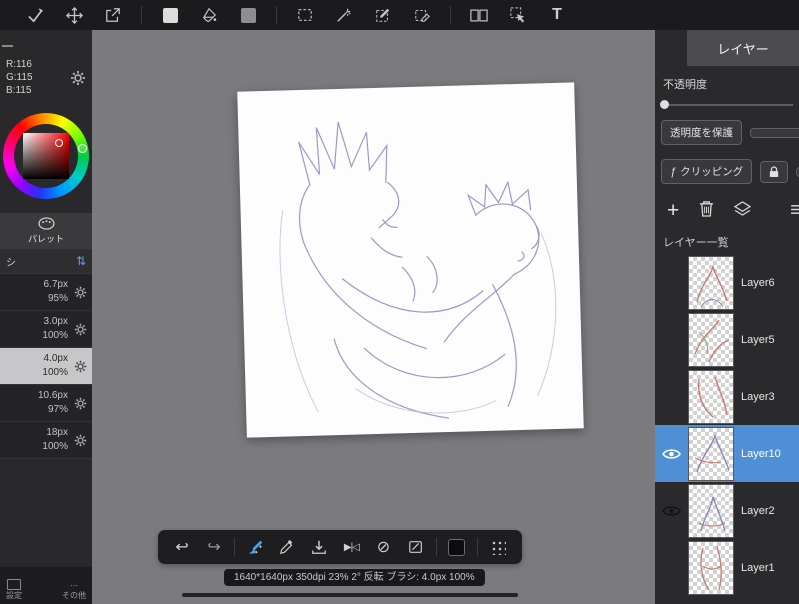 This screenshot has width=799, height=604. I want to click on layer-name: Layer1, so click(758, 567).